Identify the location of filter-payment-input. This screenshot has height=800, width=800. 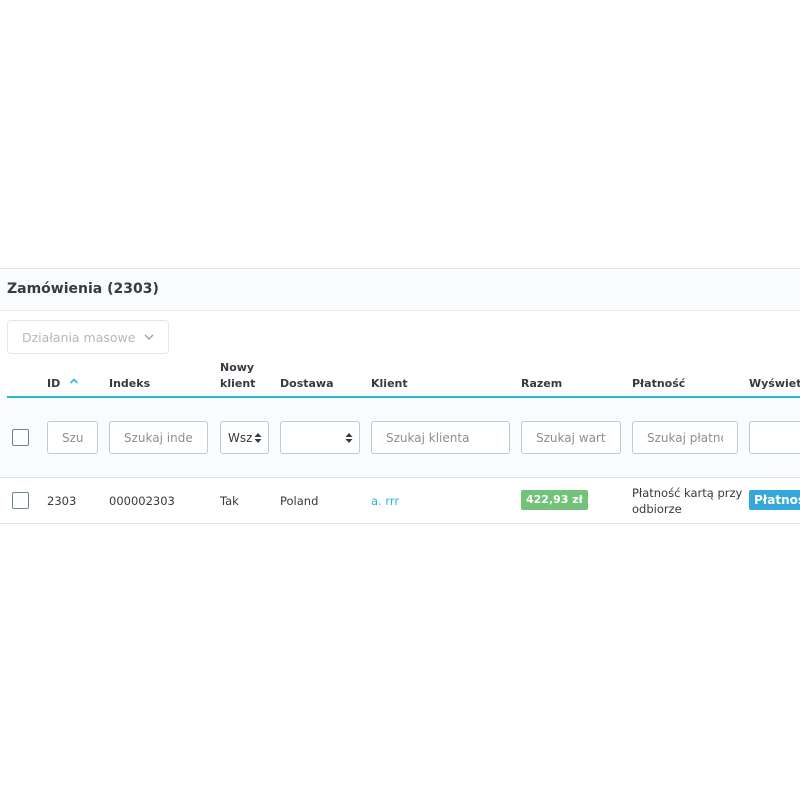
(685, 437).